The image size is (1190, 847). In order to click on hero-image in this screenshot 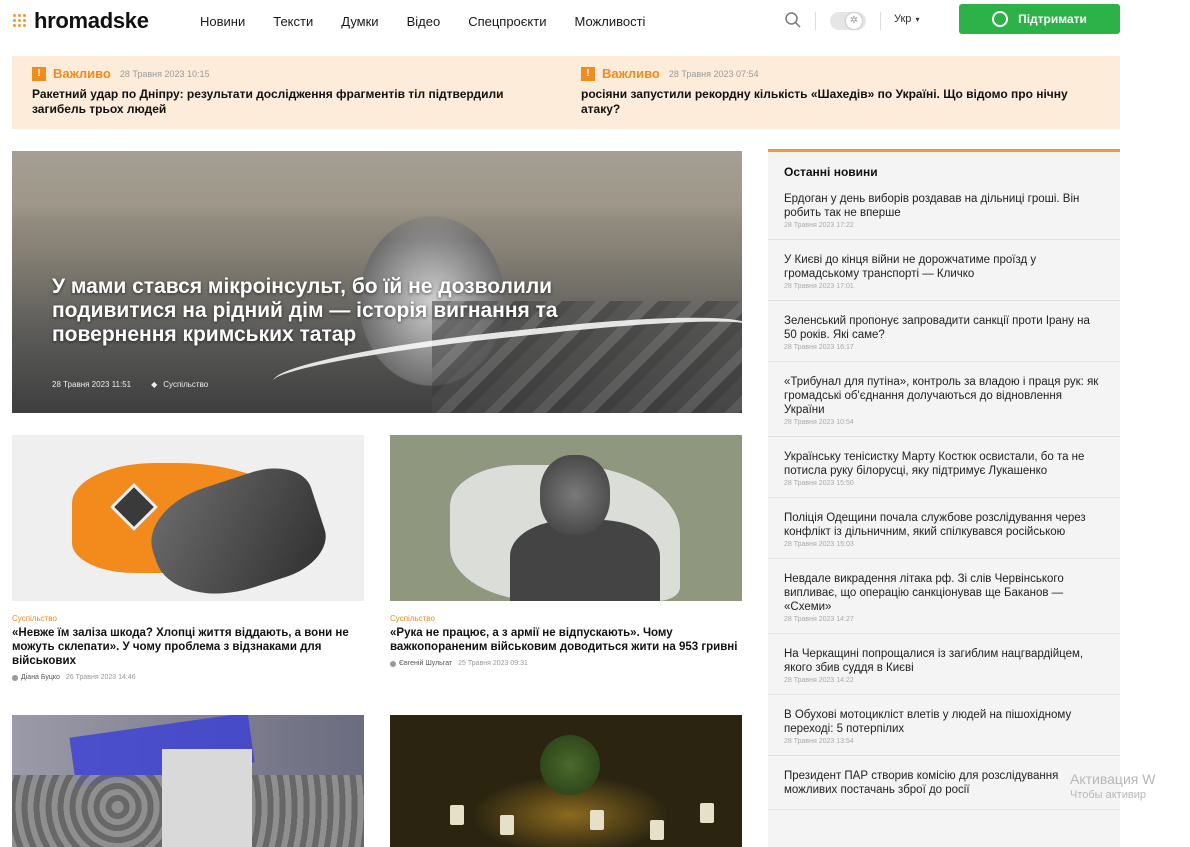, I will do `click(377, 196)`.